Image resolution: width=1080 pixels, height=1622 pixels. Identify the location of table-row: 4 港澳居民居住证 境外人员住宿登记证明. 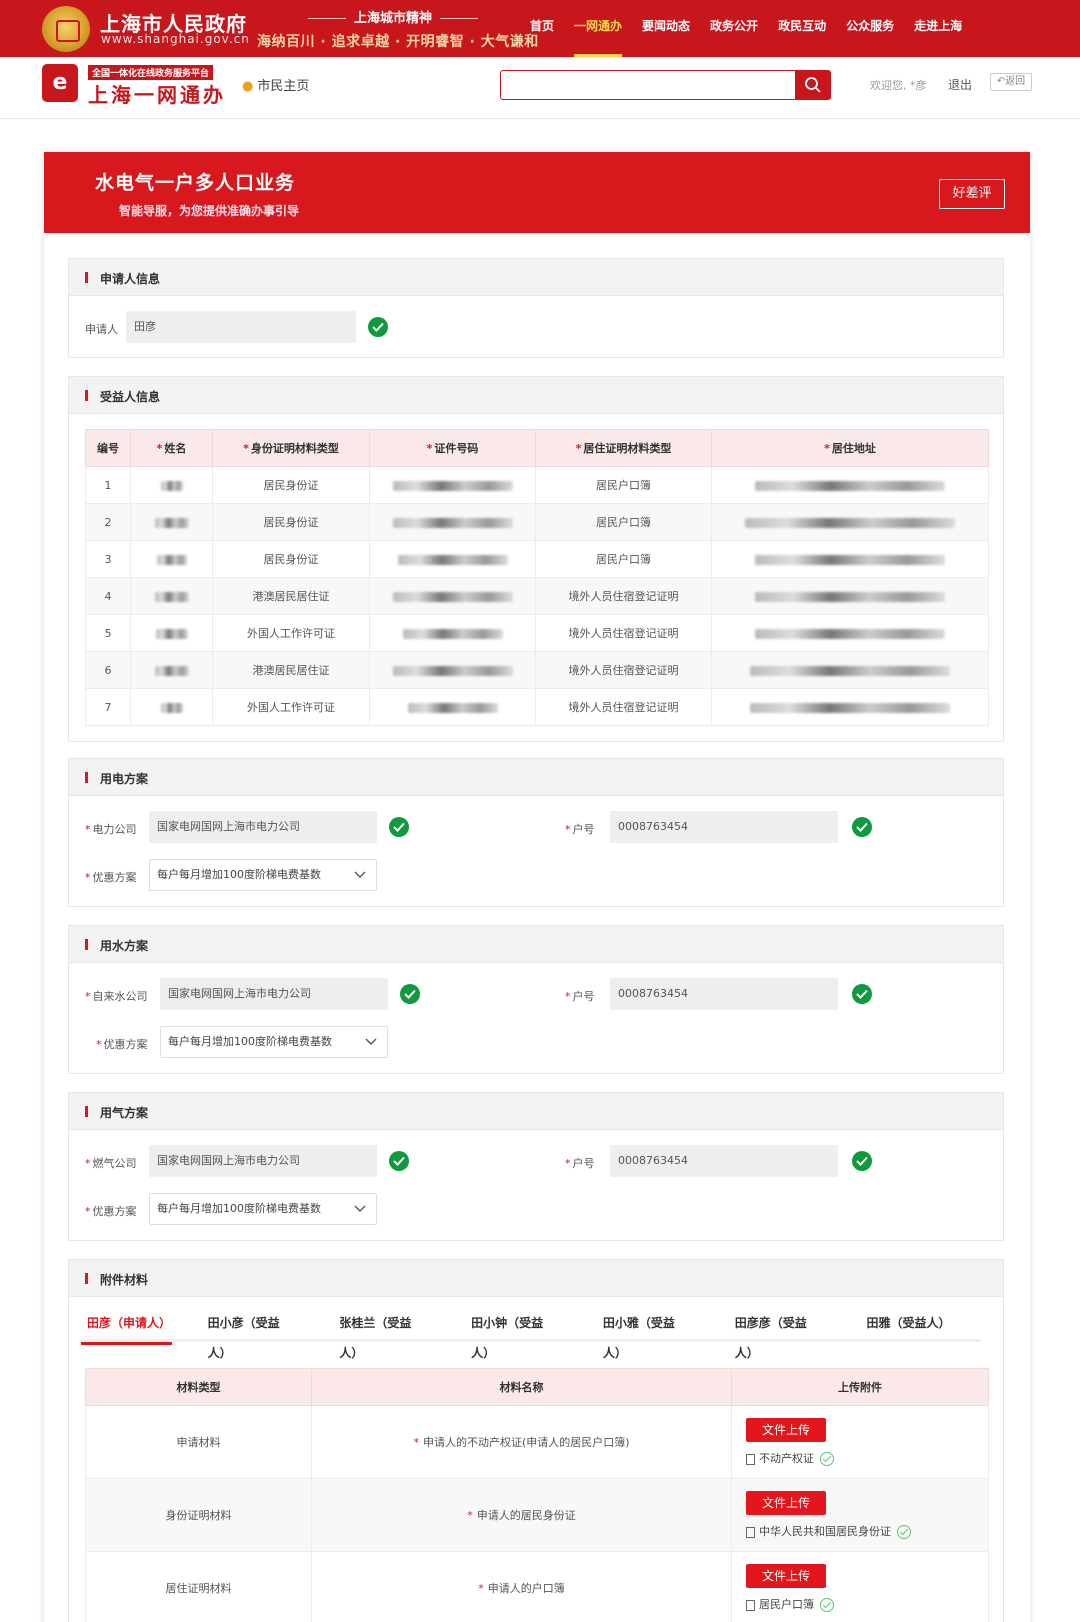
(537, 596).